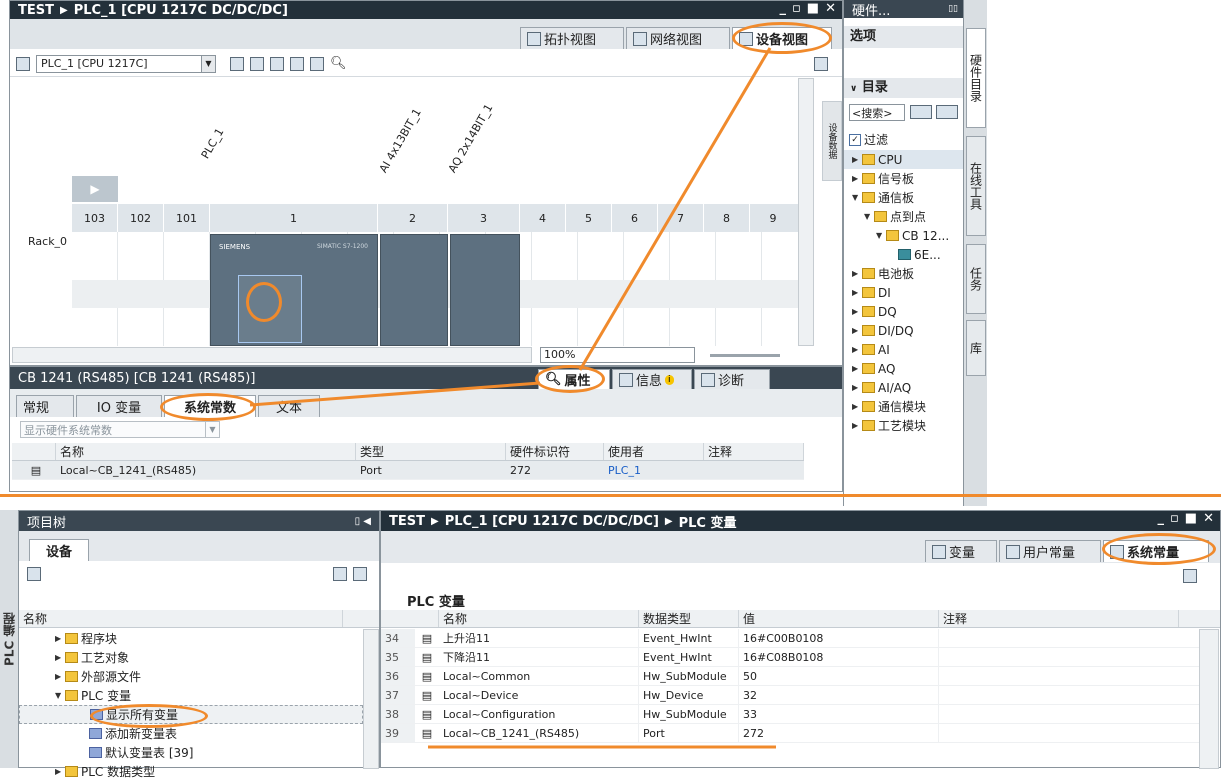 This screenshot has height=781, width=1221. What do you see at coordinates (60, 771) in the screenshot?
I see `chevron-right-icon: ▶` at bounding box center [60, 771].